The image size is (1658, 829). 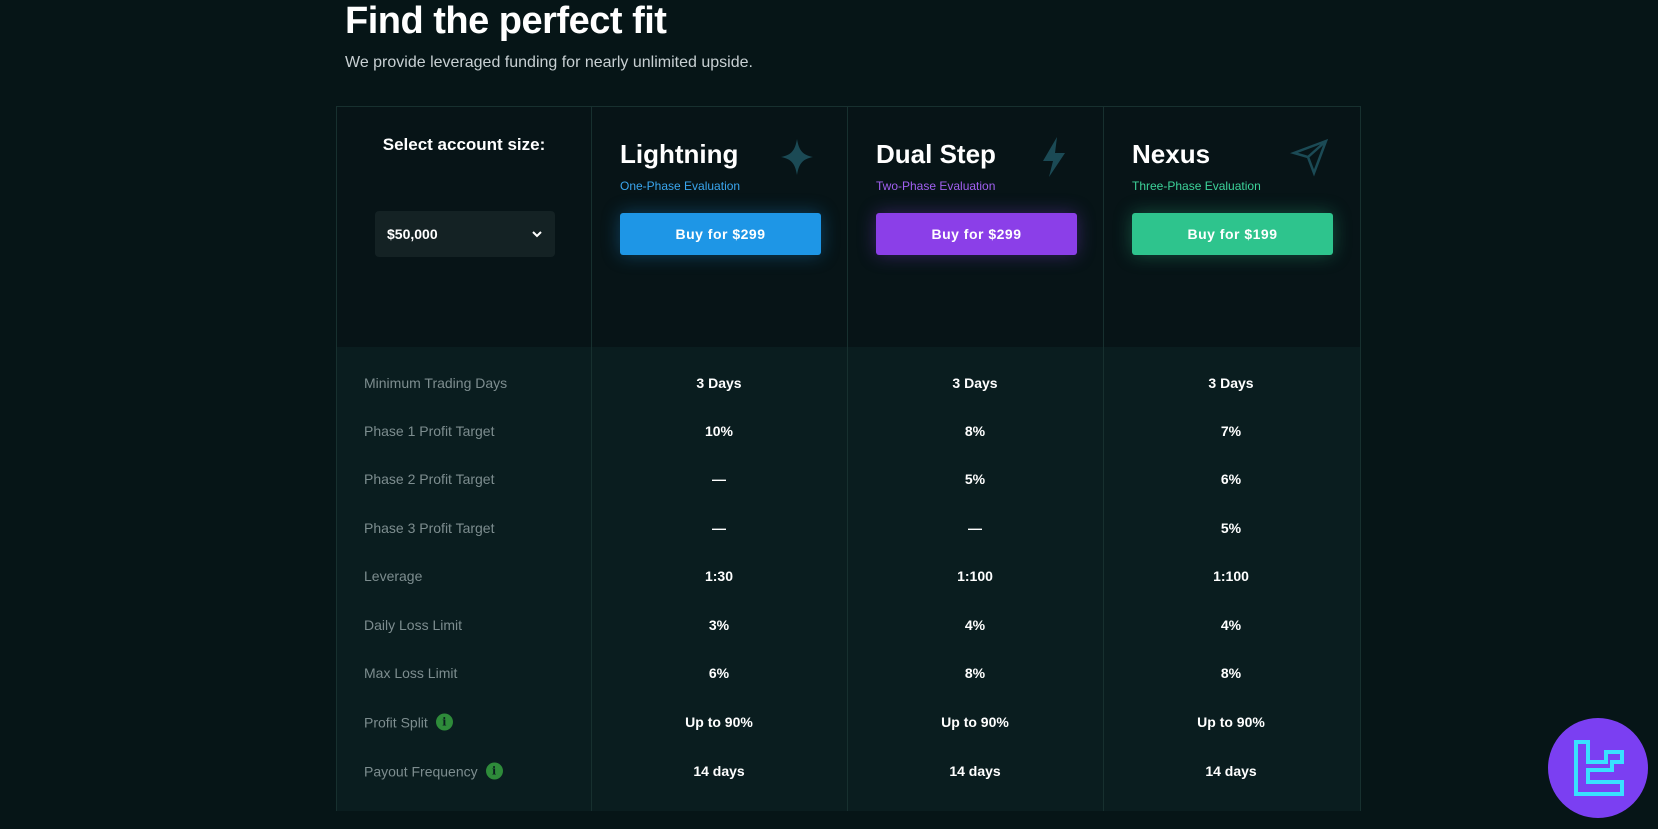 What do you see at coordinates (1309, 157) in the screenshot?
I see `paper-plane-icon` at bounding box center [1309, 157].